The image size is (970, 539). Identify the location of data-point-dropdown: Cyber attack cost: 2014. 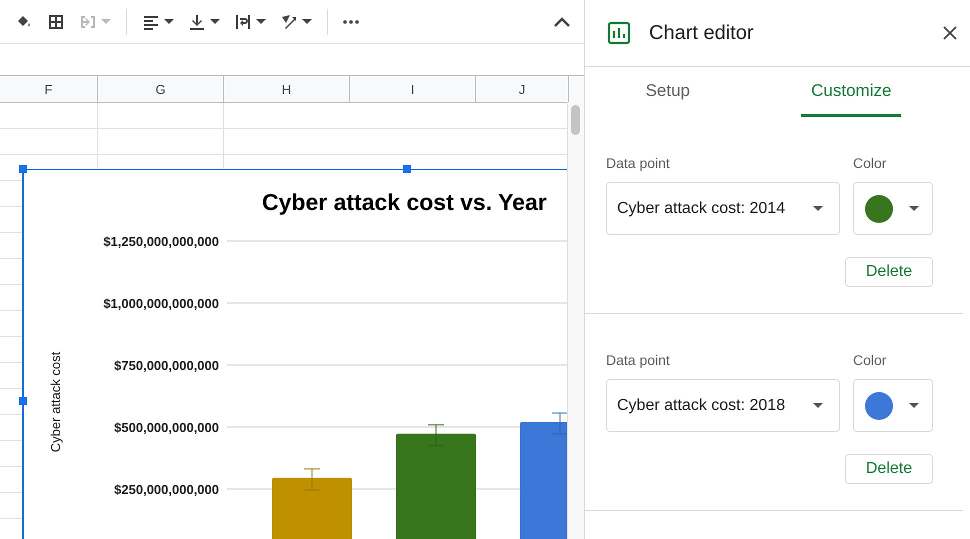
(723, 208).